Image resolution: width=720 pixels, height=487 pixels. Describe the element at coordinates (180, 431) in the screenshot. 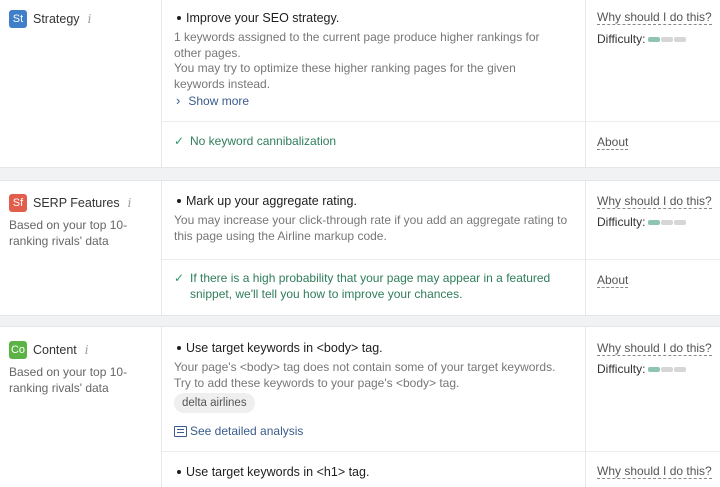

I see `document-icon` at that location.